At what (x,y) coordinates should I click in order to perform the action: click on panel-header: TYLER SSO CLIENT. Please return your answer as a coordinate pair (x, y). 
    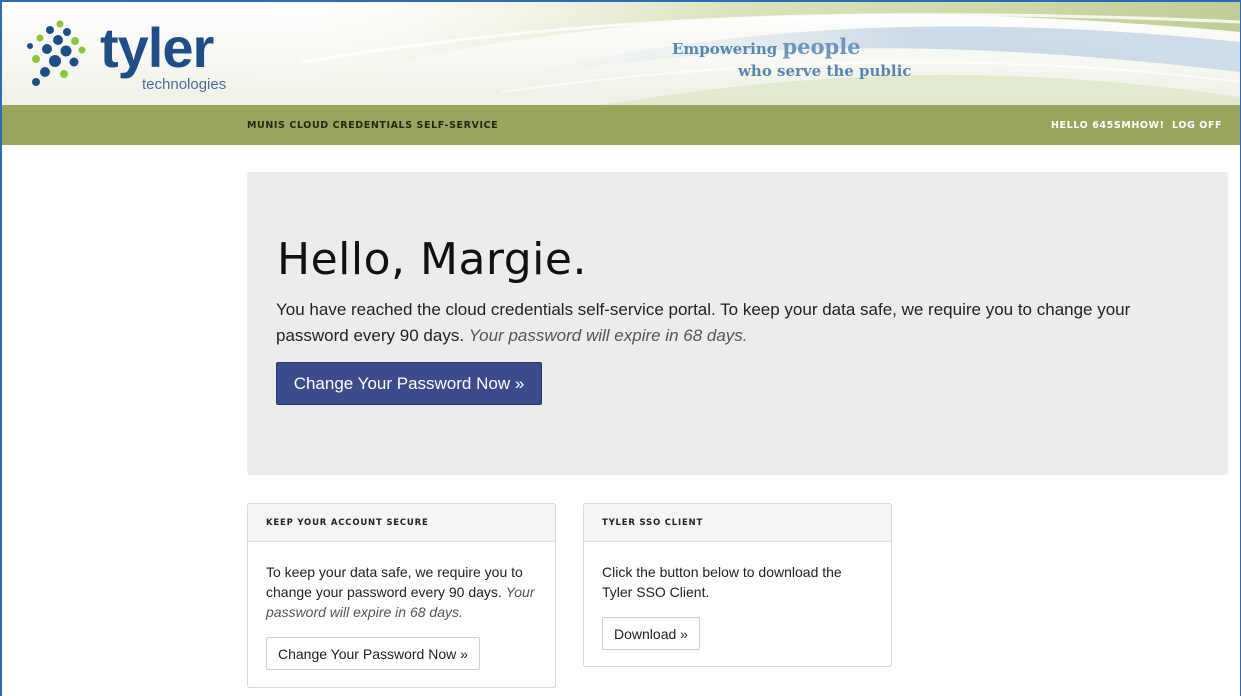
    Looking at the image, I should click on (737, 523).